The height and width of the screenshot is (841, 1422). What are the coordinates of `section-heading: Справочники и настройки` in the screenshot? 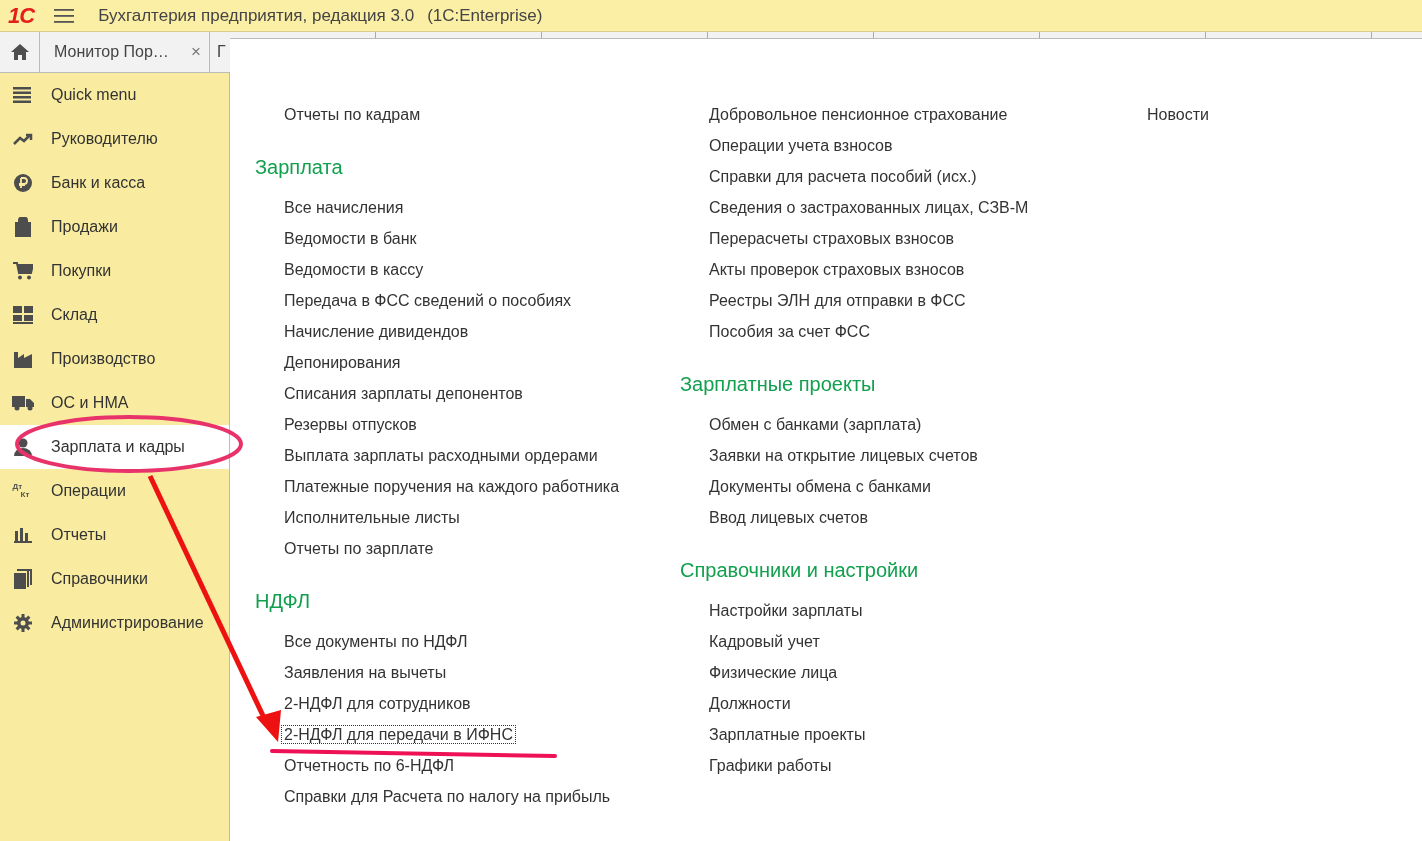 It's located at (800, 570).